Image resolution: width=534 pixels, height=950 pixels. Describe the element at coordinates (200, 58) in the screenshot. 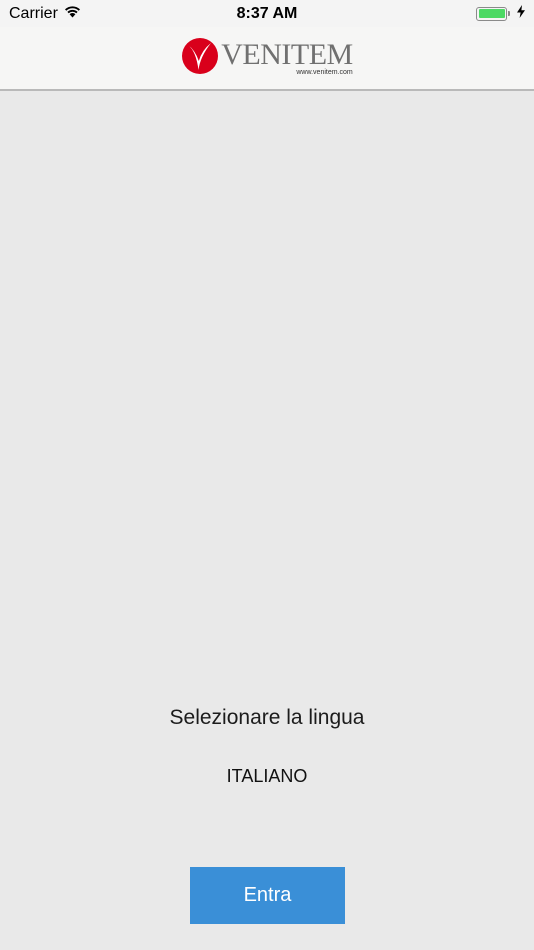

I see `venitem-logo-mark-icon` at that location.